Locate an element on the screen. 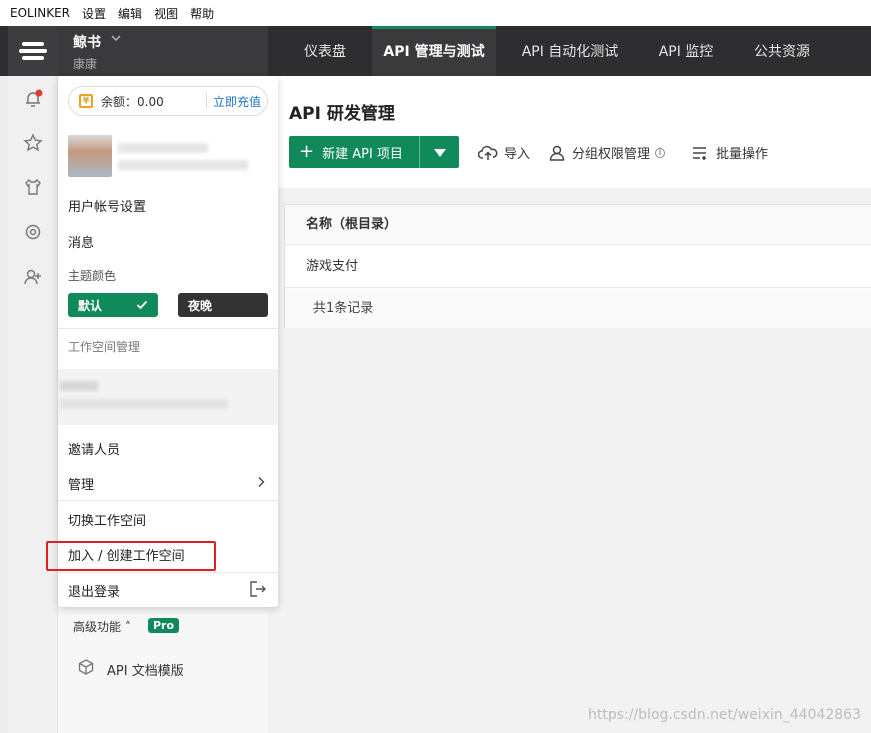  workspace-switcher: 鲸书 康康 is located at coordinates (163, 51).